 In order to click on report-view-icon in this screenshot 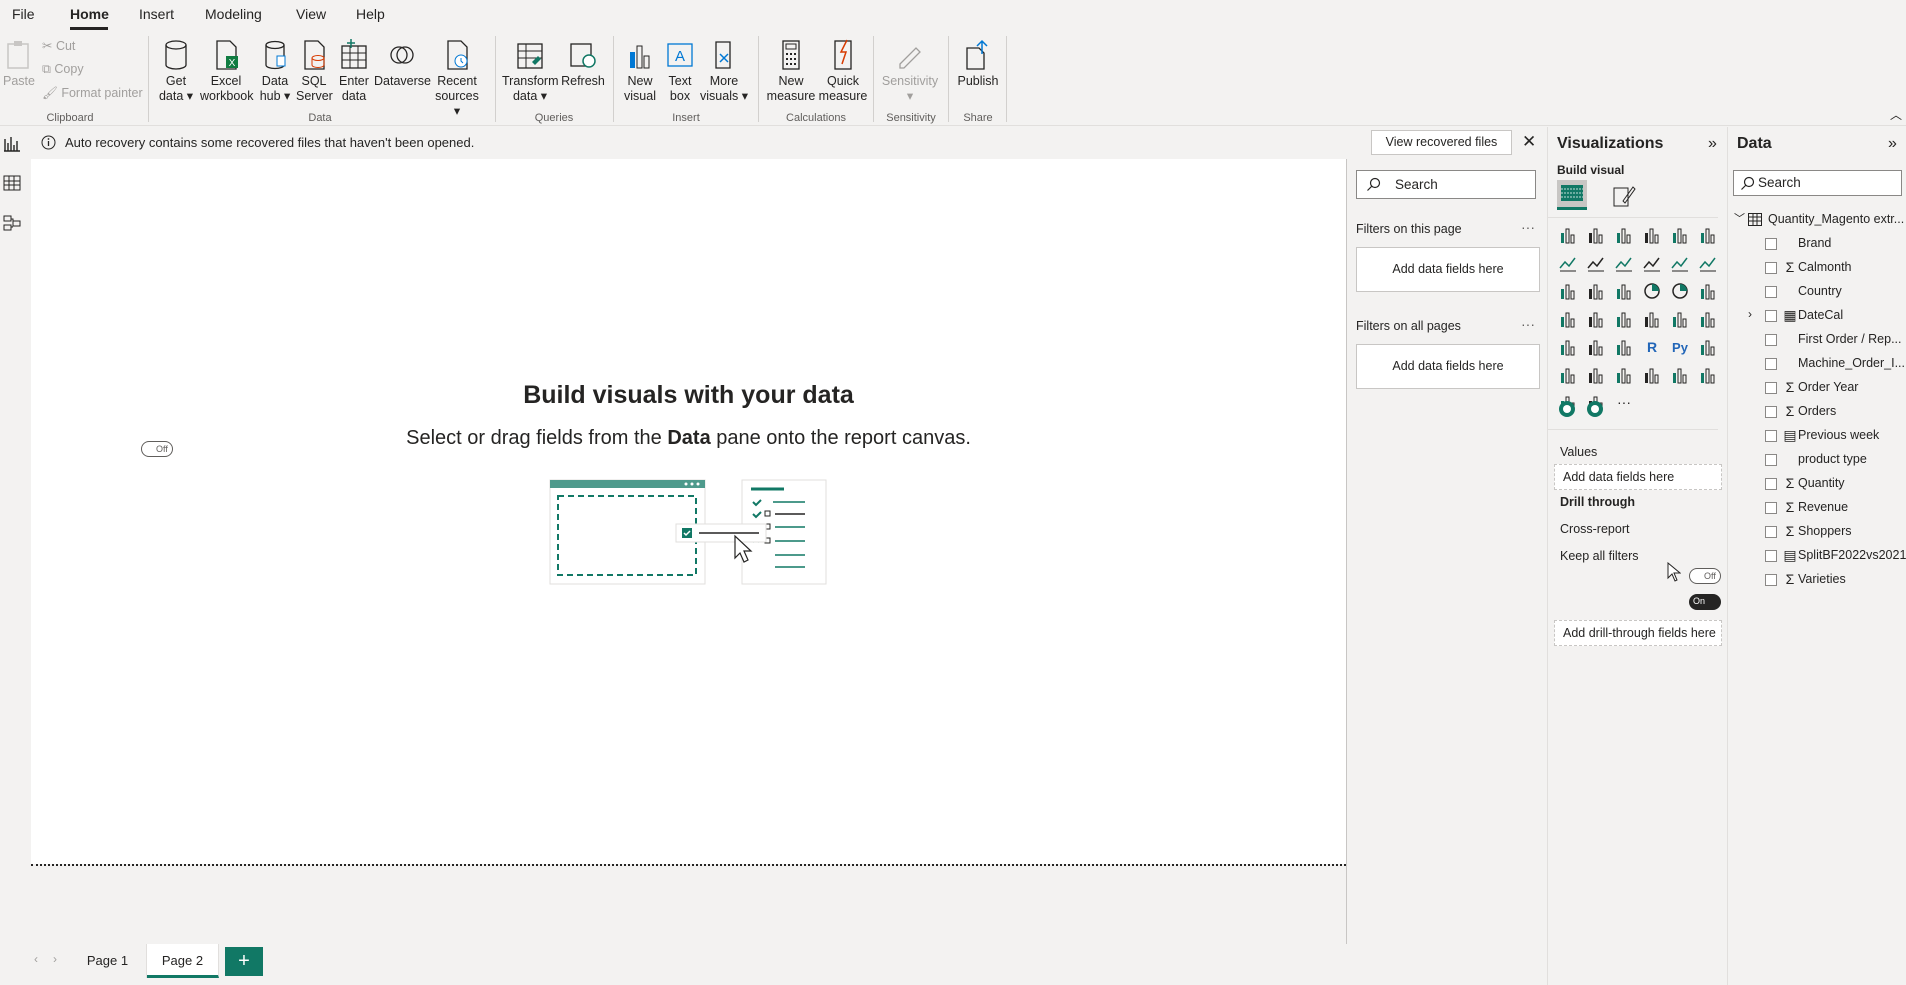, I will do `click(12, 144)`.